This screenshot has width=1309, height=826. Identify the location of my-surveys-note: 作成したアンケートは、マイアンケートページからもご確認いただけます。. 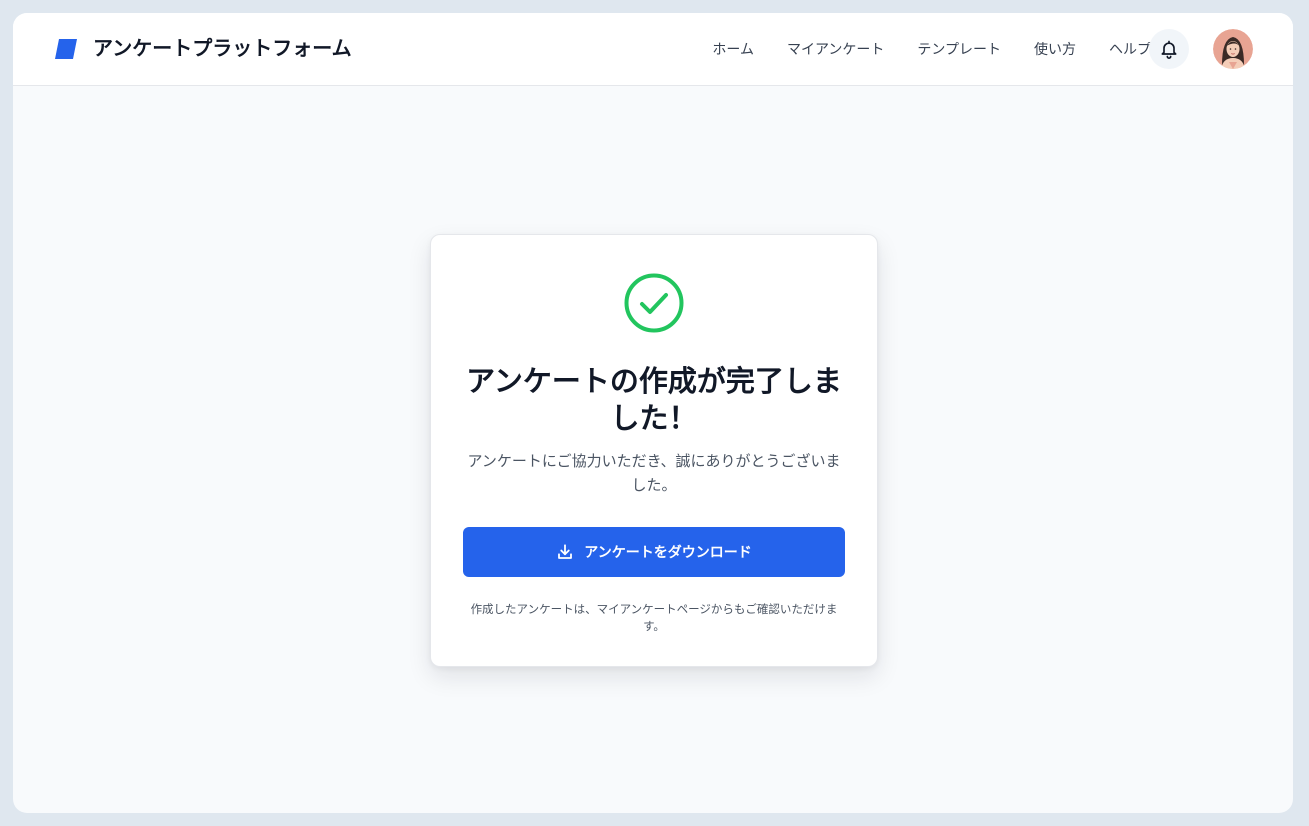
(654, 617).